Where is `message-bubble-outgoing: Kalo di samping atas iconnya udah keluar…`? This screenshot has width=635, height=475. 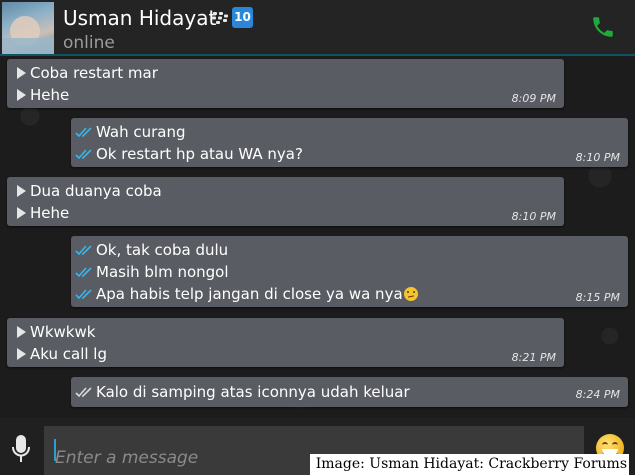 message-bubble-outgoing: Kalo di samping atas iconnya udah keluar… is located at coordinates (349, 392).